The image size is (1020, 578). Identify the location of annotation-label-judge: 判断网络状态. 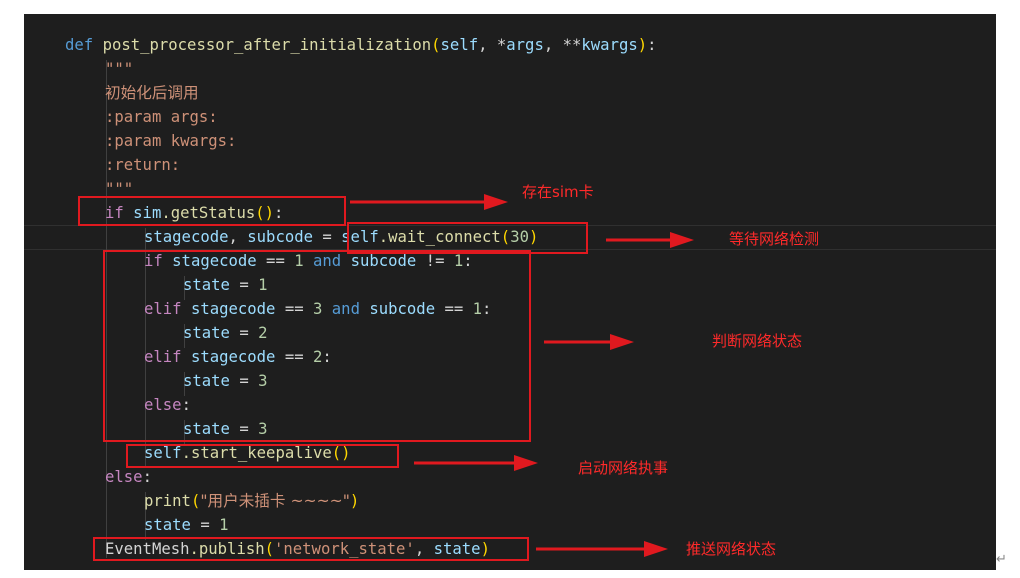
(757, 341).